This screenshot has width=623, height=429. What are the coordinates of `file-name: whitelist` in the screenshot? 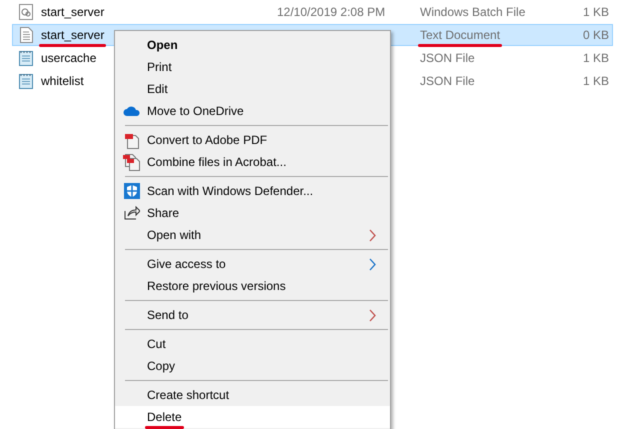 It's located at (62, 81).